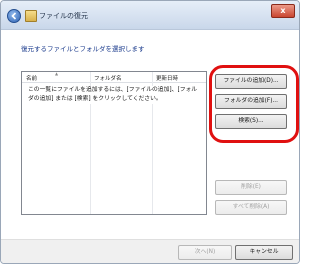 The image size is (320, 264). What do you see at coordinates (205, 252) in the screenshot?
I see `next-button: 次へ(N)` at bounding box center [205, 252].